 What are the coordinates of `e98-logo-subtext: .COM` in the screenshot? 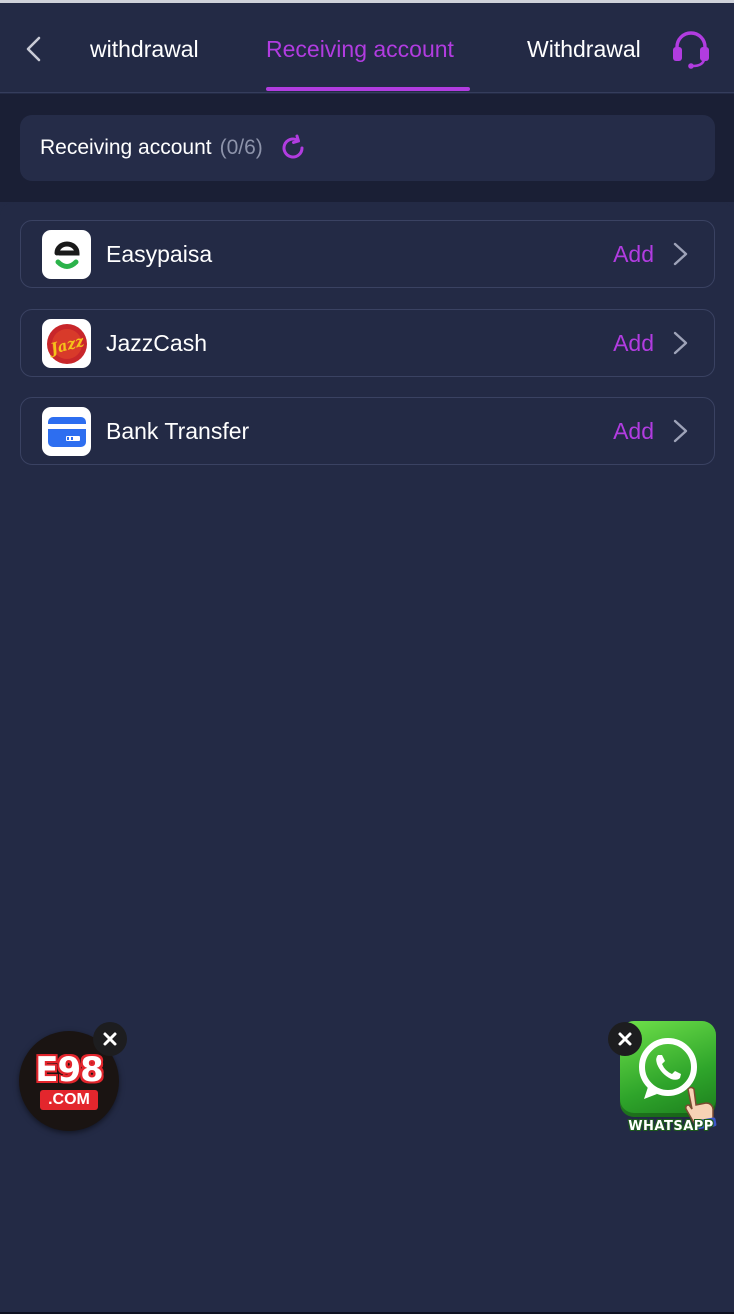 It's located at (69, 1099).